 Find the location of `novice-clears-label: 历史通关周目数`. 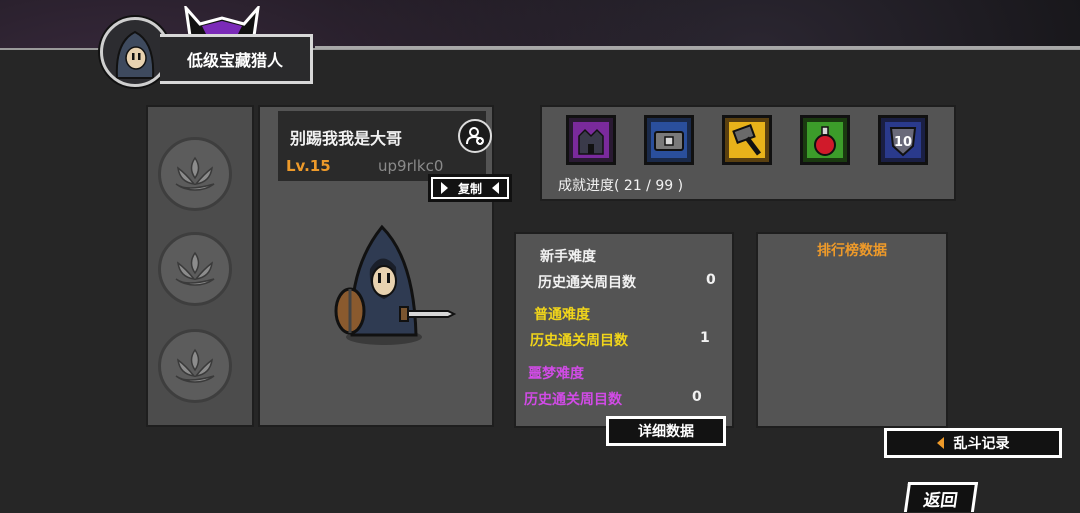

novice-clears-label: 历史通关周目数 is located at coordinates (587, 283).